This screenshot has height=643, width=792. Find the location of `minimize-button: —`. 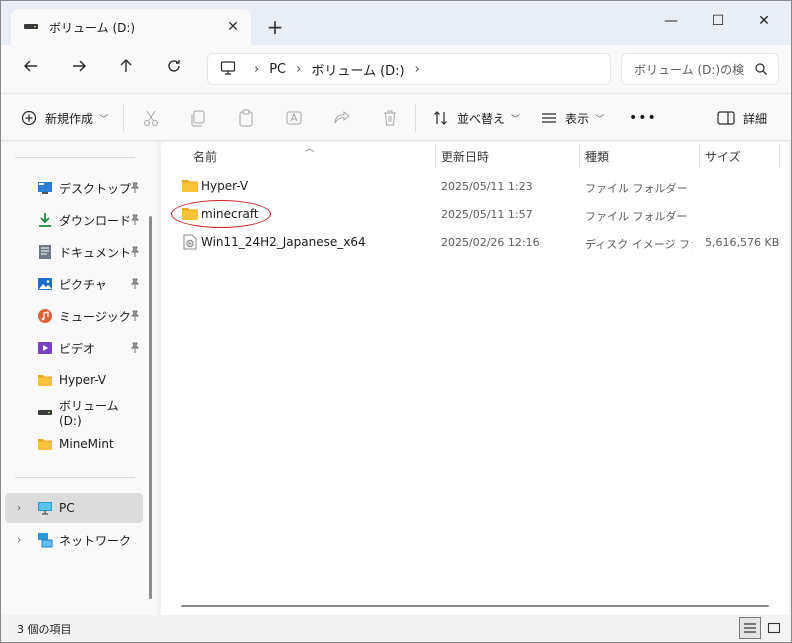

minimize-button: — is located at coordinates (671, 21).